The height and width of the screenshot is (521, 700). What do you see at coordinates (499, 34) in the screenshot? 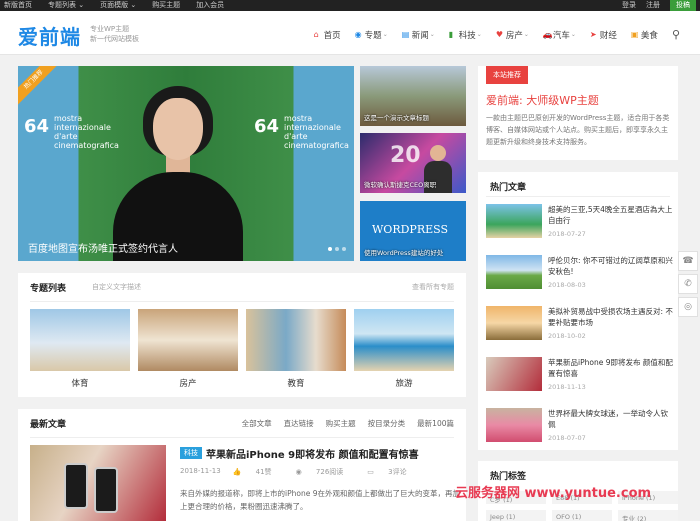
I see `heart-icon: ♥` at bounding box center [499, 34].